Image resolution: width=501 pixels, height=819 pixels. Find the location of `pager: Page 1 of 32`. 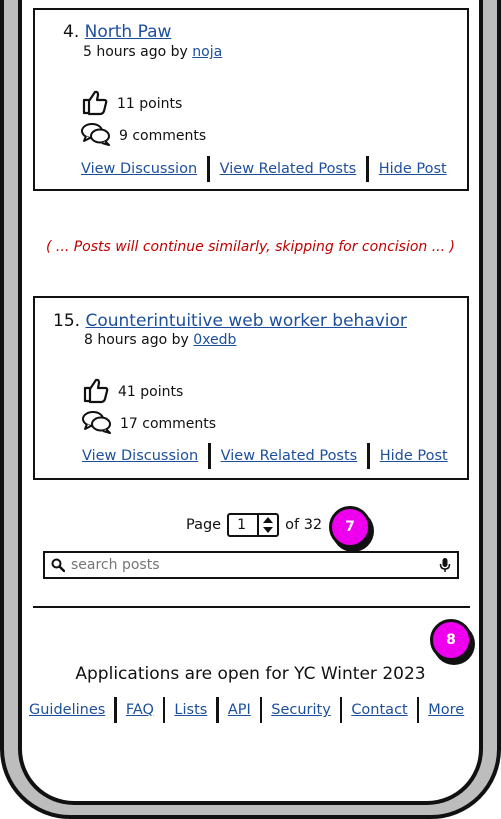

pager: Page 1 of 32 is located at coordinates (254, 525).